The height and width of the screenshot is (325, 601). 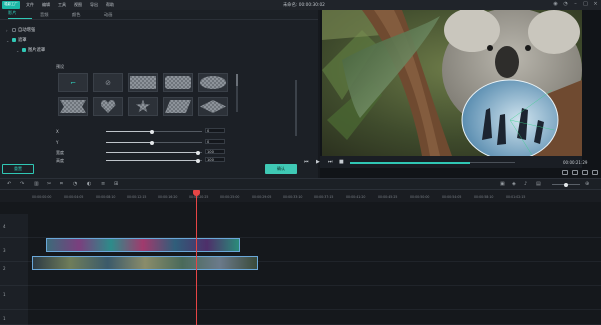 What do you see at coordinates (14, 30) in the screenshot?
I see `auto-enhance-checkbox` at bounding box center [14, 30].